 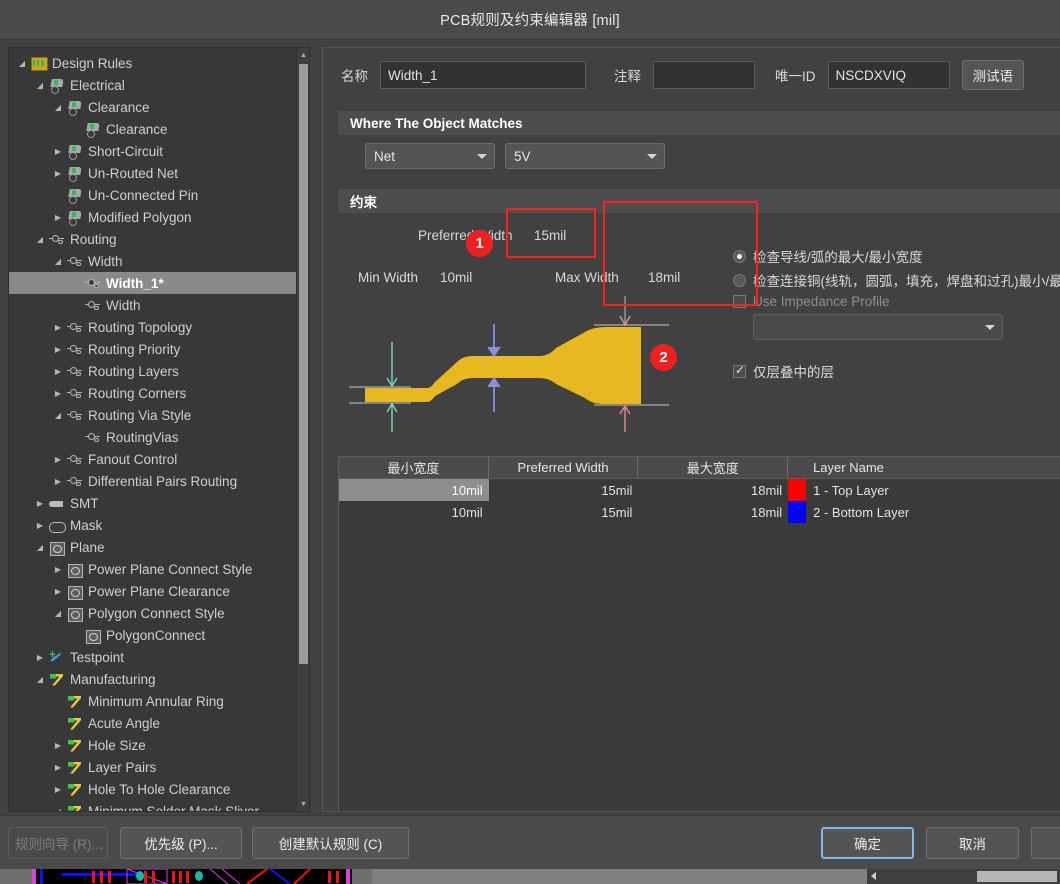 I want to click on cell-layer-name: 1 - Top Layer, so click(x=933, y=490).